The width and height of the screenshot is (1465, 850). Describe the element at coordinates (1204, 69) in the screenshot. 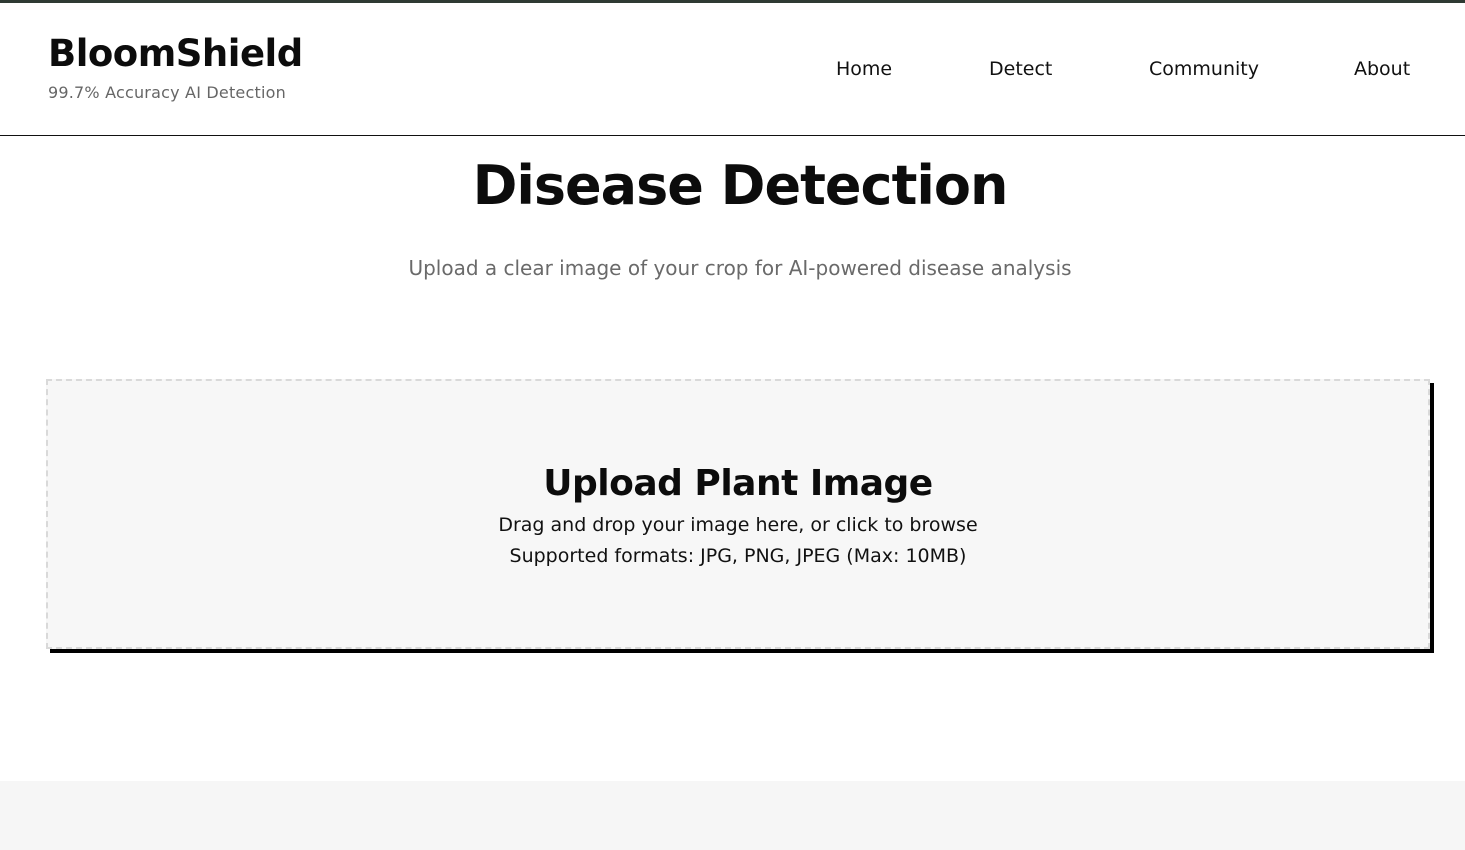

I see `nav-link-community: Community` at that location.